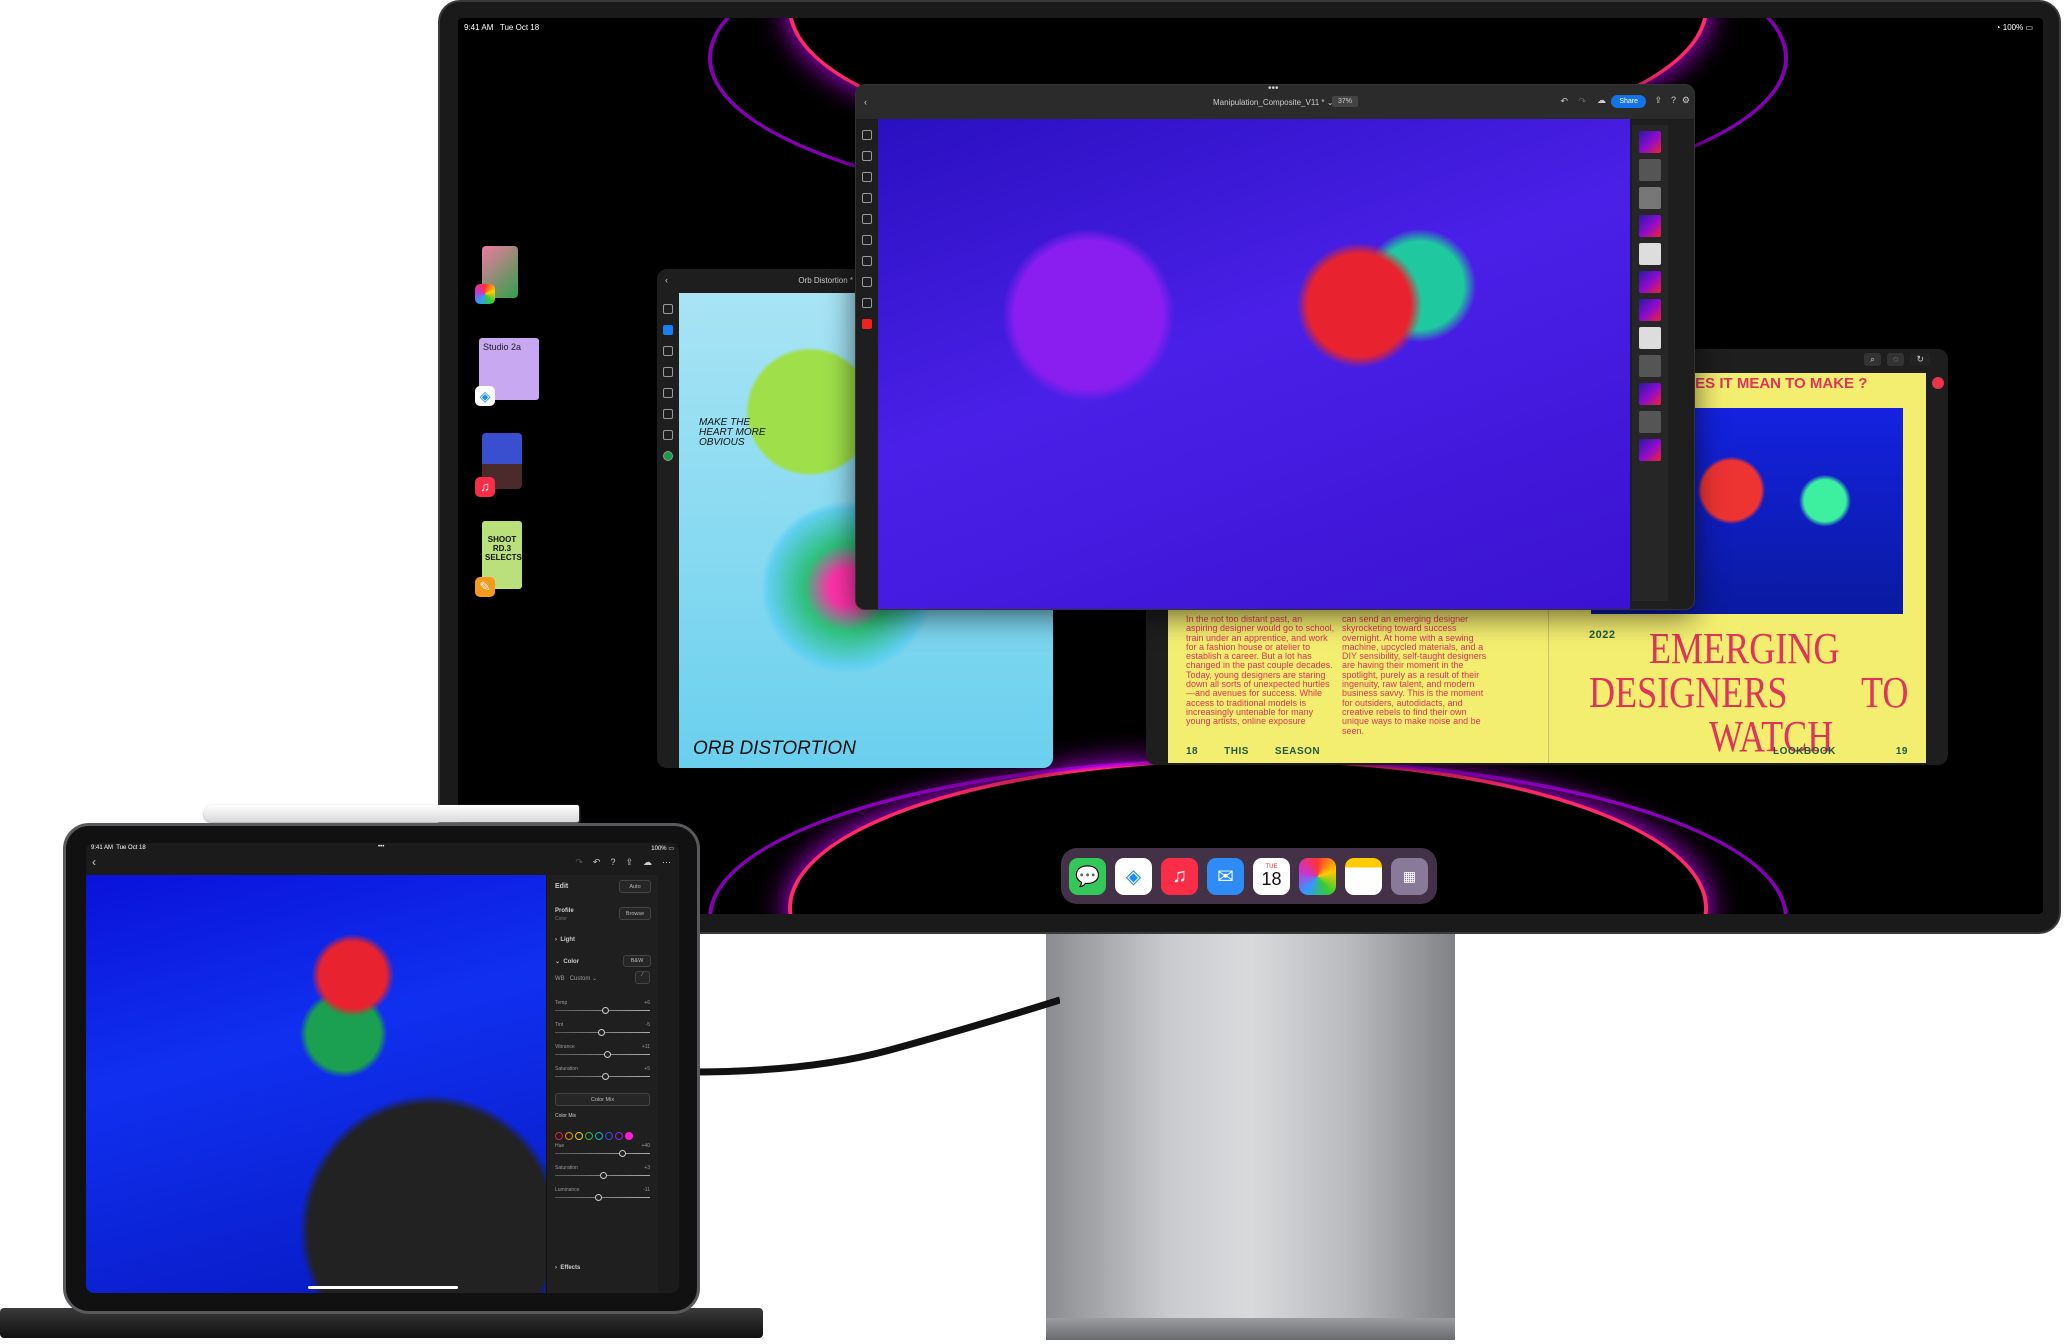  I want to click on stage-thumb-photos, so click(500, 292).